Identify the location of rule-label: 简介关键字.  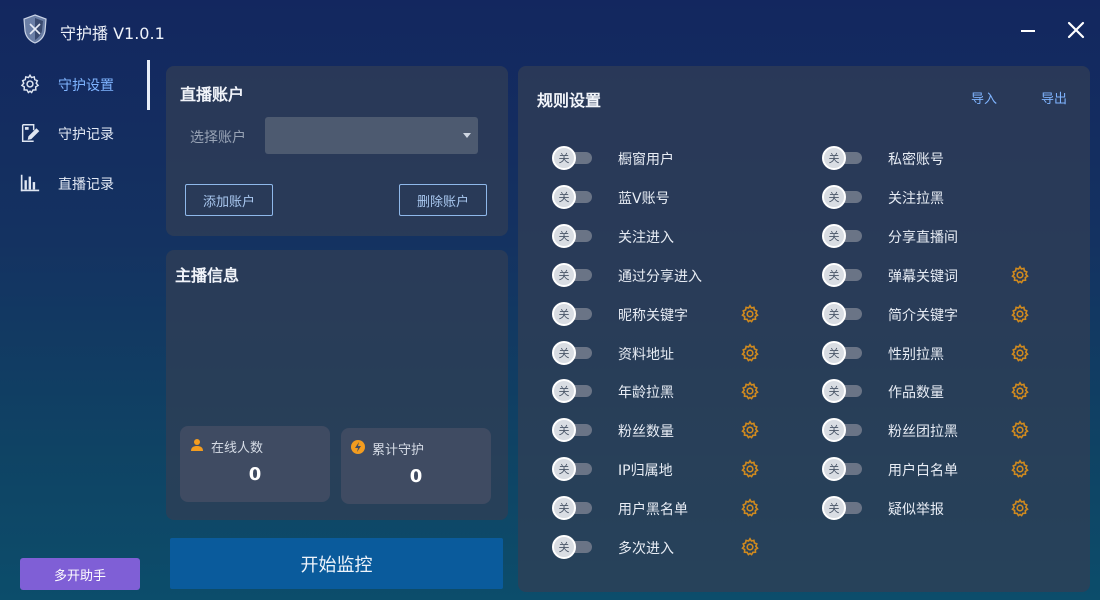
(923, 315).